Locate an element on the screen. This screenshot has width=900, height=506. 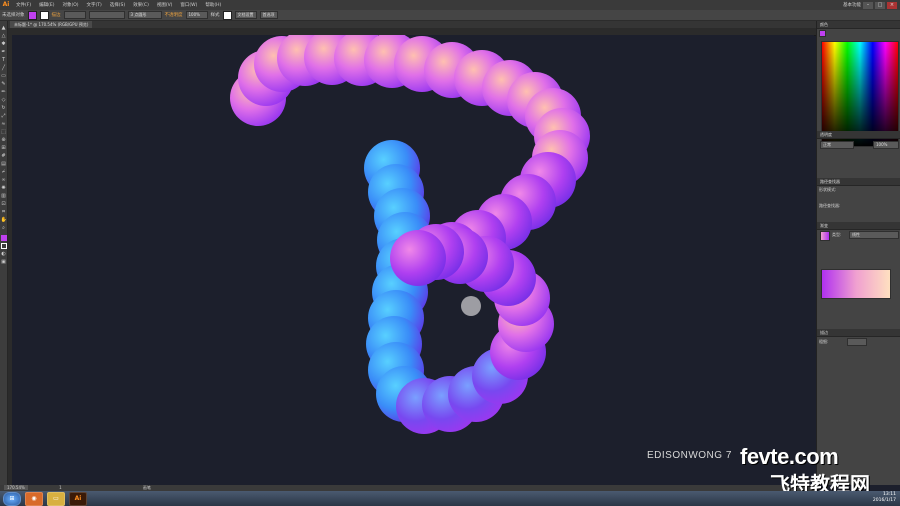
perspective-icon: ⊞ is located at coordinates (4, 148).